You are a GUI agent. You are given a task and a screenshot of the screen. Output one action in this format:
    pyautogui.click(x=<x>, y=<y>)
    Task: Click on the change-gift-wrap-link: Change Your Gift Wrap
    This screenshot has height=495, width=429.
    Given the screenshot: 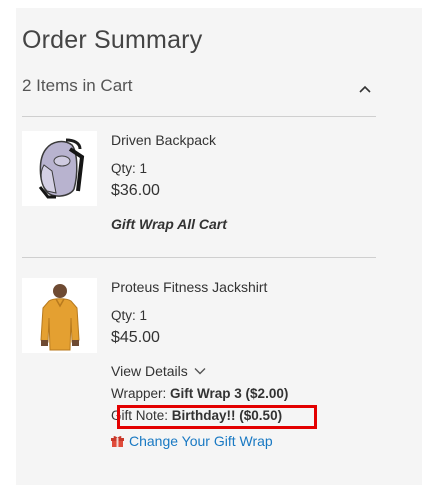 What is the action you would take?
    pyautogui.click(x=192, y=441)
    